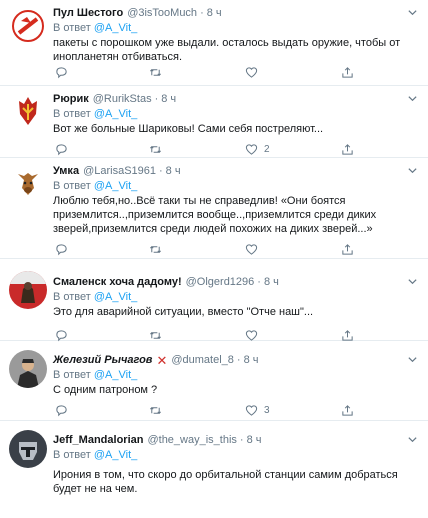 The height and width of the screenshot is (518, 428). Describe the element at coordinates (66, 171) in the screenshot. I see `author-name: Умка` at that location.